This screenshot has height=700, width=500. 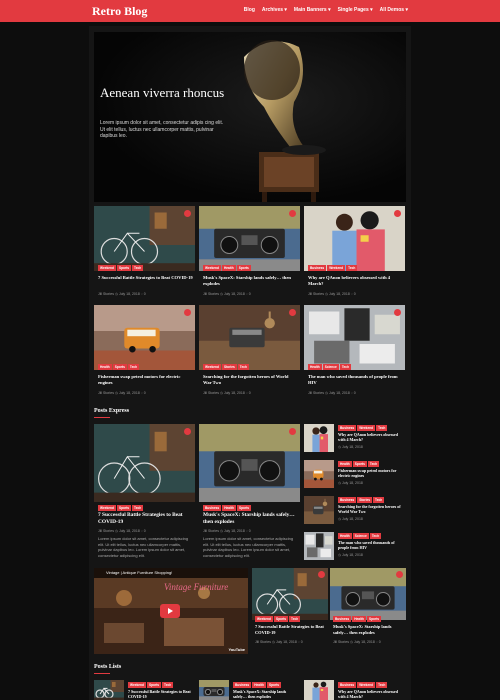 I want to click on menu-item-all-demos: All Demos ▾, so click(x=394, y=10).